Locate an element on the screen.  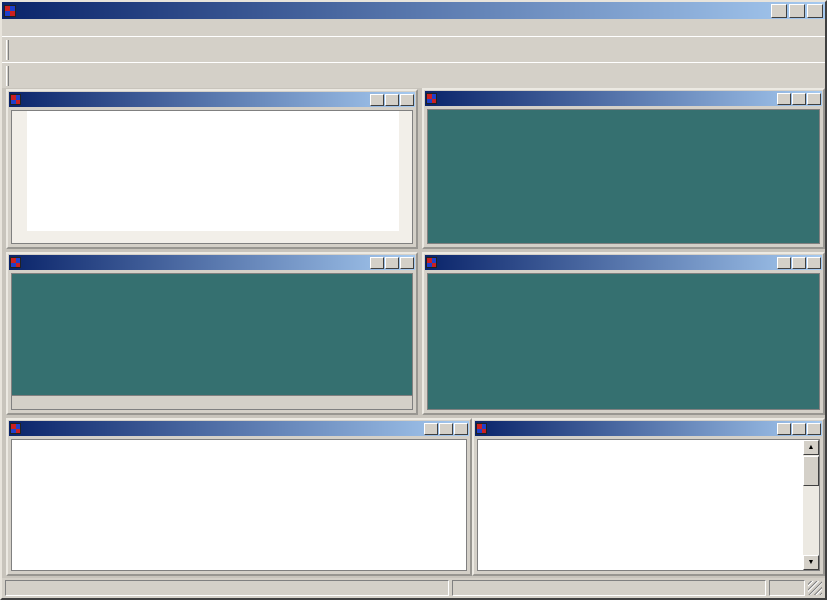
plan-window is located at coordinates (623, 333).